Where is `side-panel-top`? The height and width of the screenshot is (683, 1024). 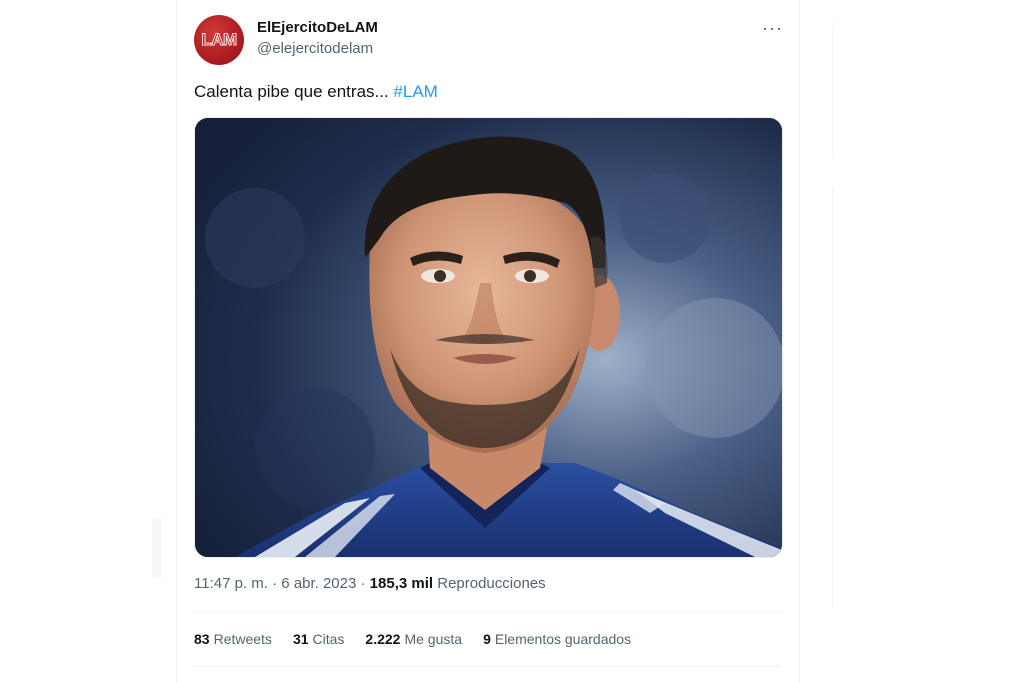 side-panel-top is located at coordinates (928, 88).